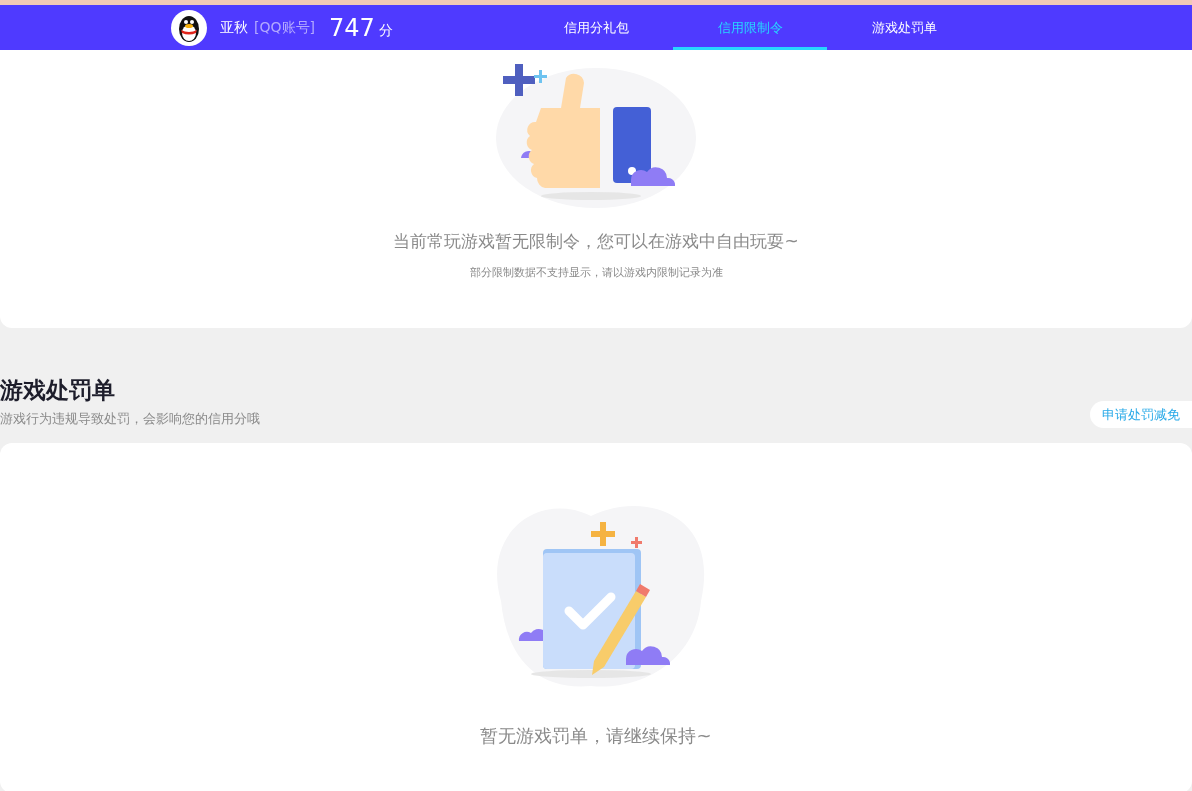 Image resolution: width=1192 pixels, height=791 pixels. I want to click on nav-tab: 游戏处罚单, so click(904, 27).